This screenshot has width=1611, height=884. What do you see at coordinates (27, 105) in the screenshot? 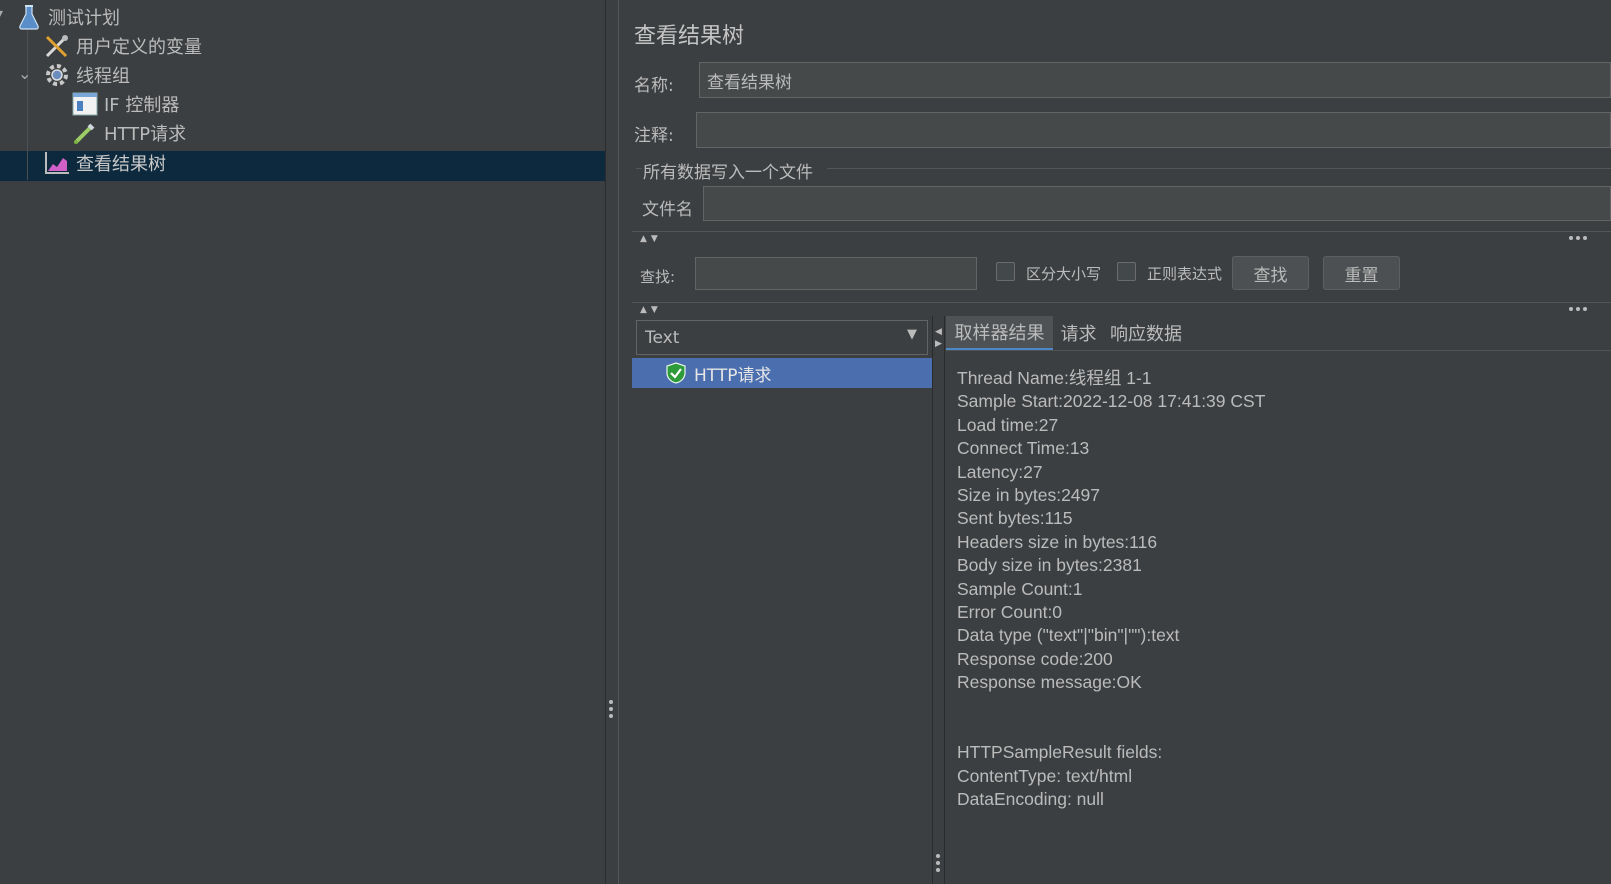
I see `tree-guide-line` at bounding box center [27, 105].